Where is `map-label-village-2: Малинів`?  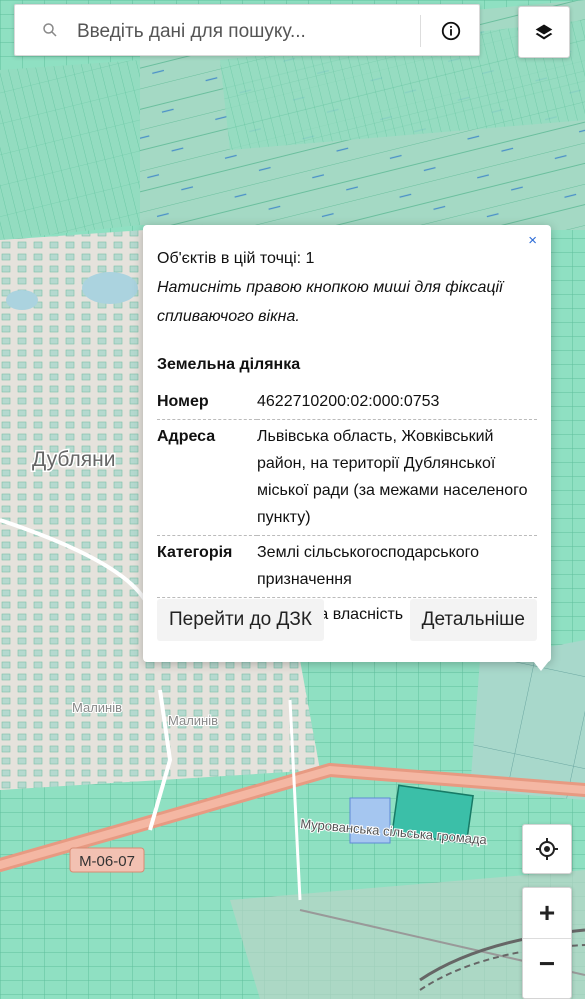
map-label-village-2: Малинів is located at coordinates (193, 720).